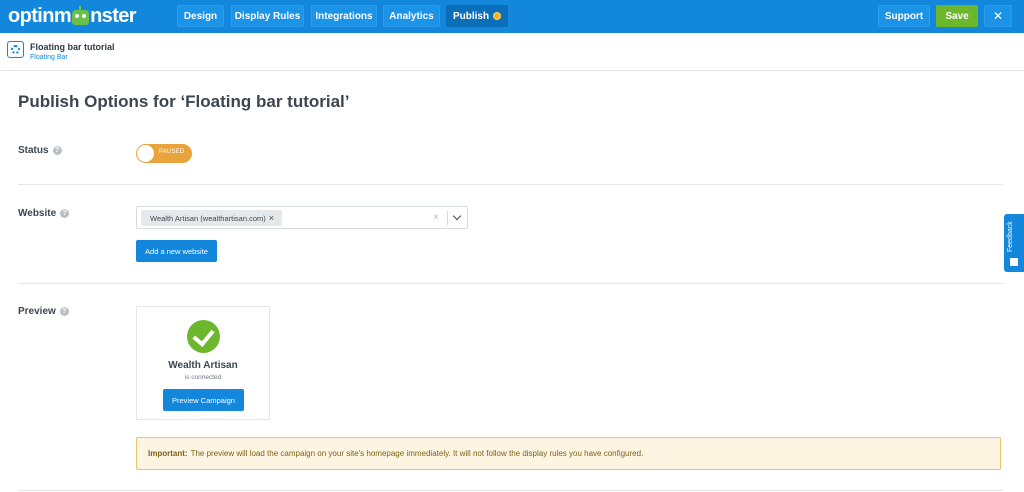  I want to click on campaign-type: Floating Bar, so click(49, 57).